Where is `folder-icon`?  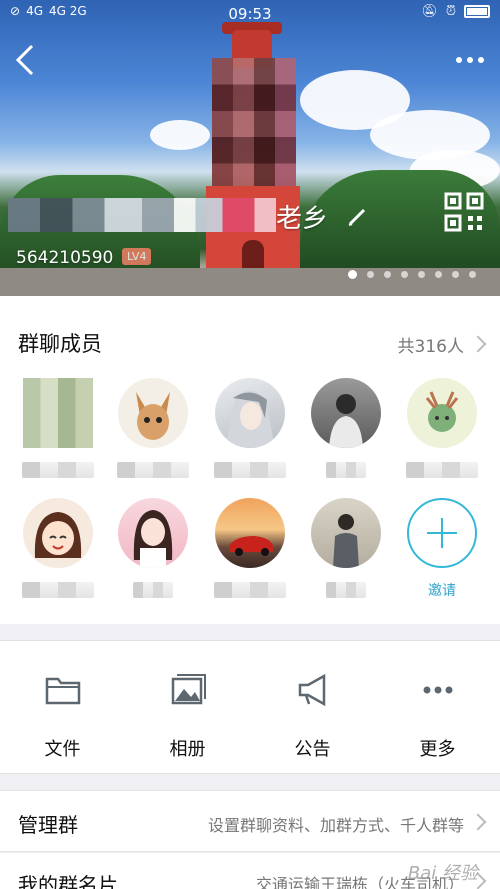
folder-icon is located at coordinates (63, 691).